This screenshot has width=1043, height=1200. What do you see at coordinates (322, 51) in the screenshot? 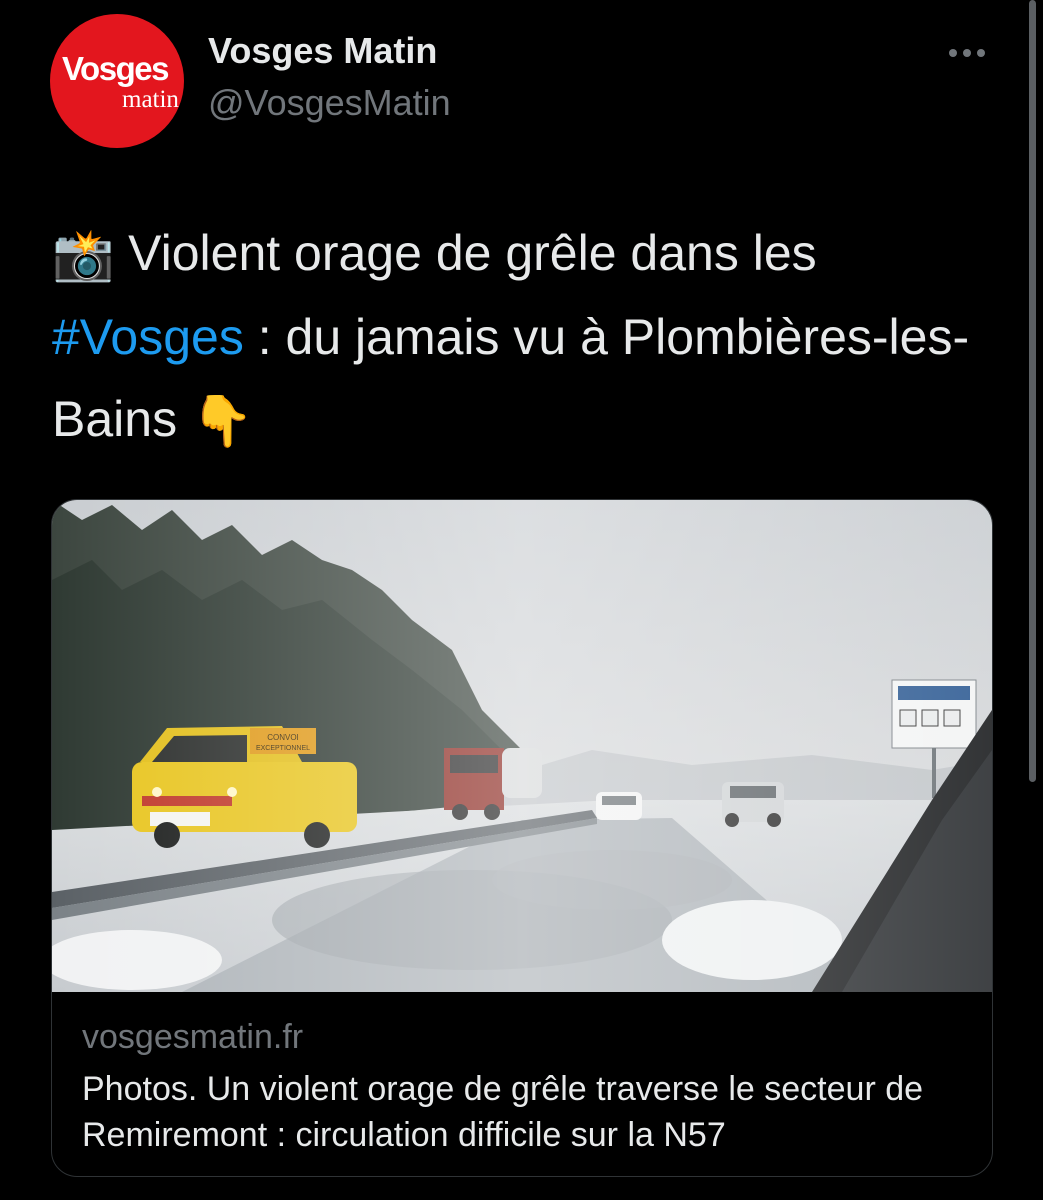
I see `author-display-name: Vosges Matin` at bounding box center [322, 51].